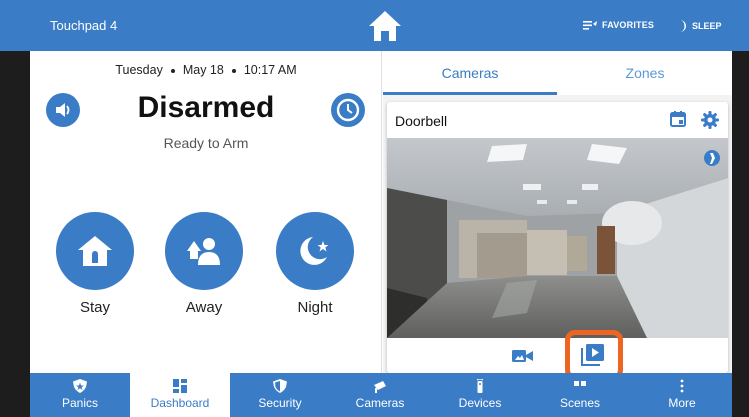 This screenshot has width=749, height=417. What do you see at coordinates (470, 73) in the screenshot?
I see `tab-cameras: Cameras` at bounding box center [470, 73].